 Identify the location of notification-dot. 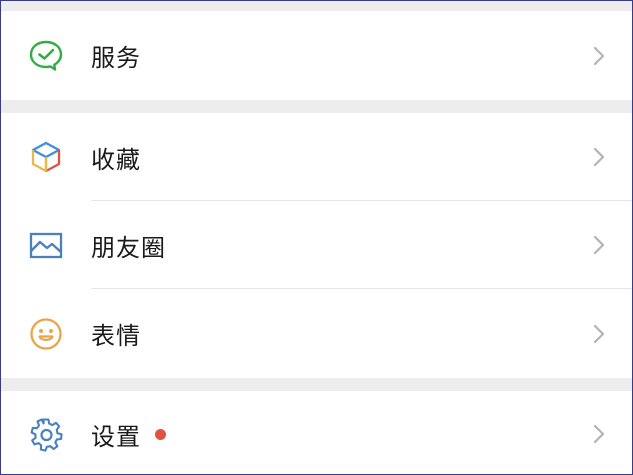
(160, 434).